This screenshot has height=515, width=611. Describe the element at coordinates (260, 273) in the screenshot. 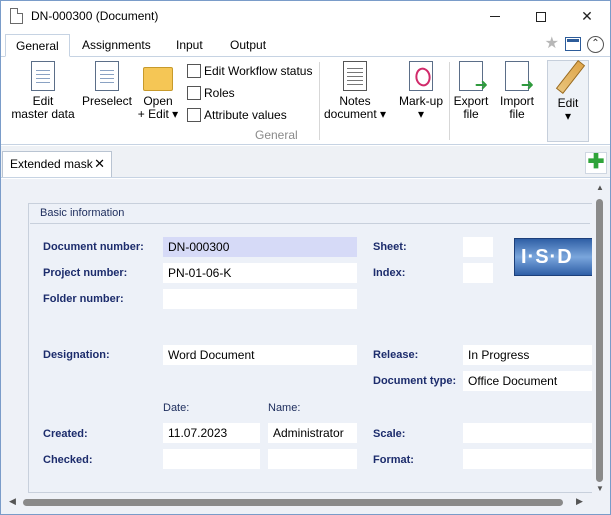

I see `project-number-field: PN-01-06-K` at that location.